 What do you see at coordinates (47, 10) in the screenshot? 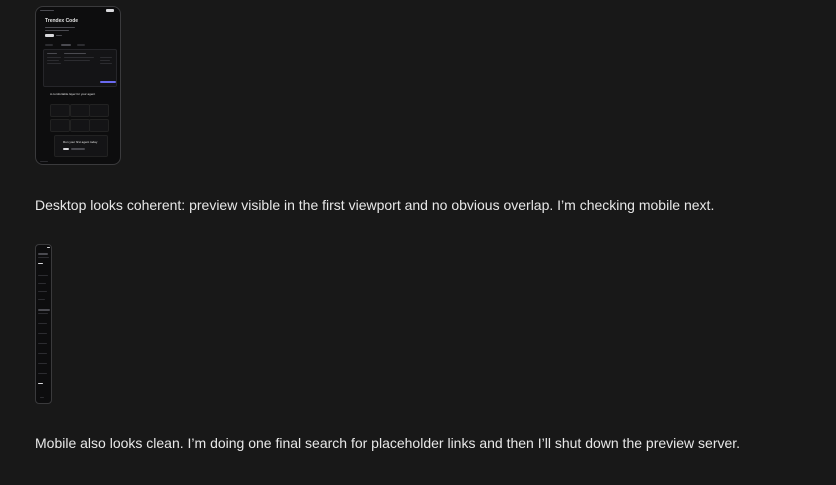
I see `thumb-nav-bar` at bounding box center [47, 10].